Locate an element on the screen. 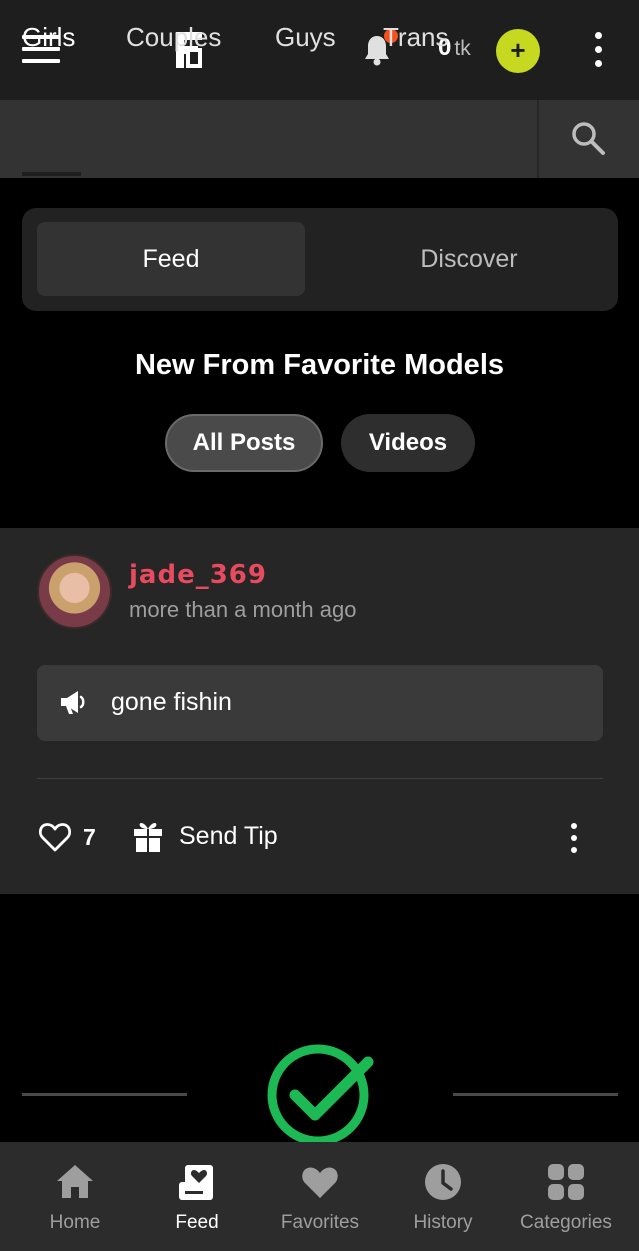  check-circle-icon is located at coordinates (320, 1095).